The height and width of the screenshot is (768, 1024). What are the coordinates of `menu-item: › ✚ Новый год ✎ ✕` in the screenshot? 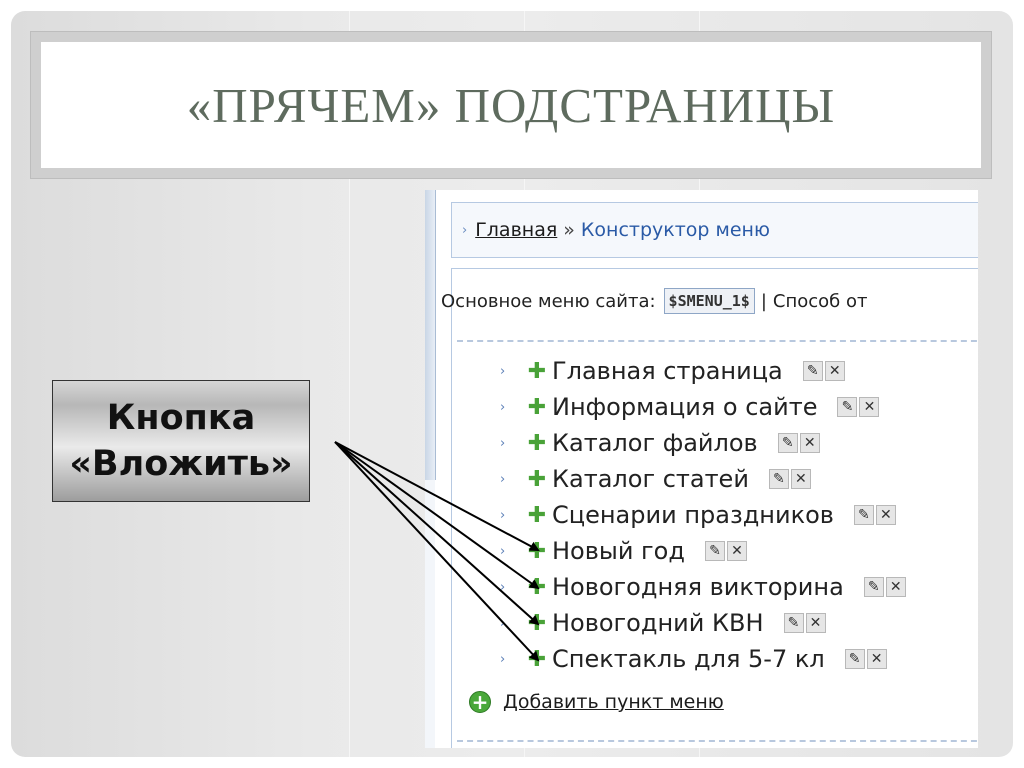 It's located at (624, 551).